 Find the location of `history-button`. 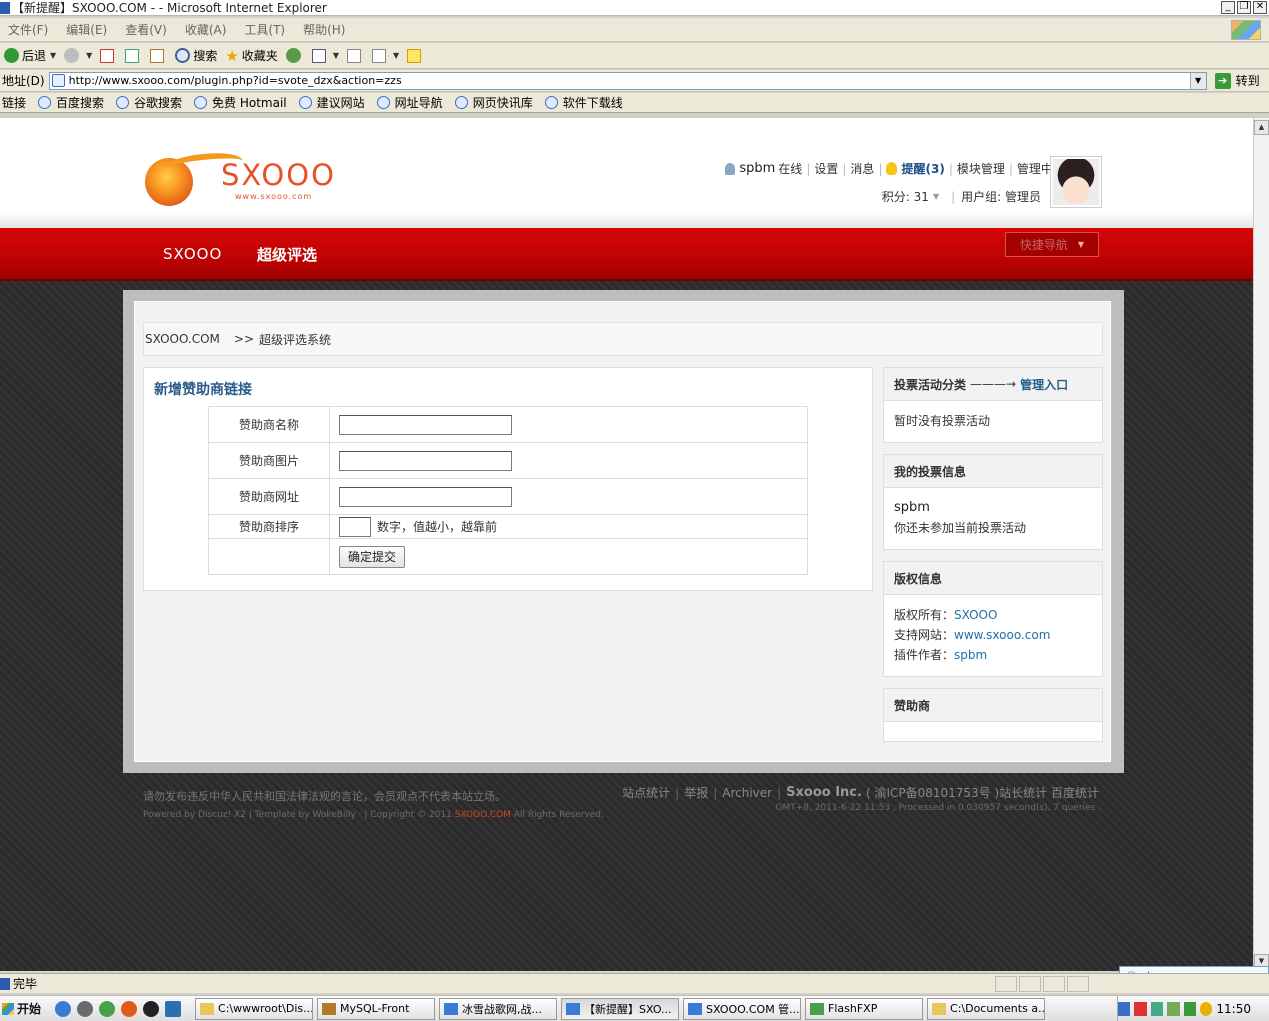

history-button is located at coordinates (294, 55).